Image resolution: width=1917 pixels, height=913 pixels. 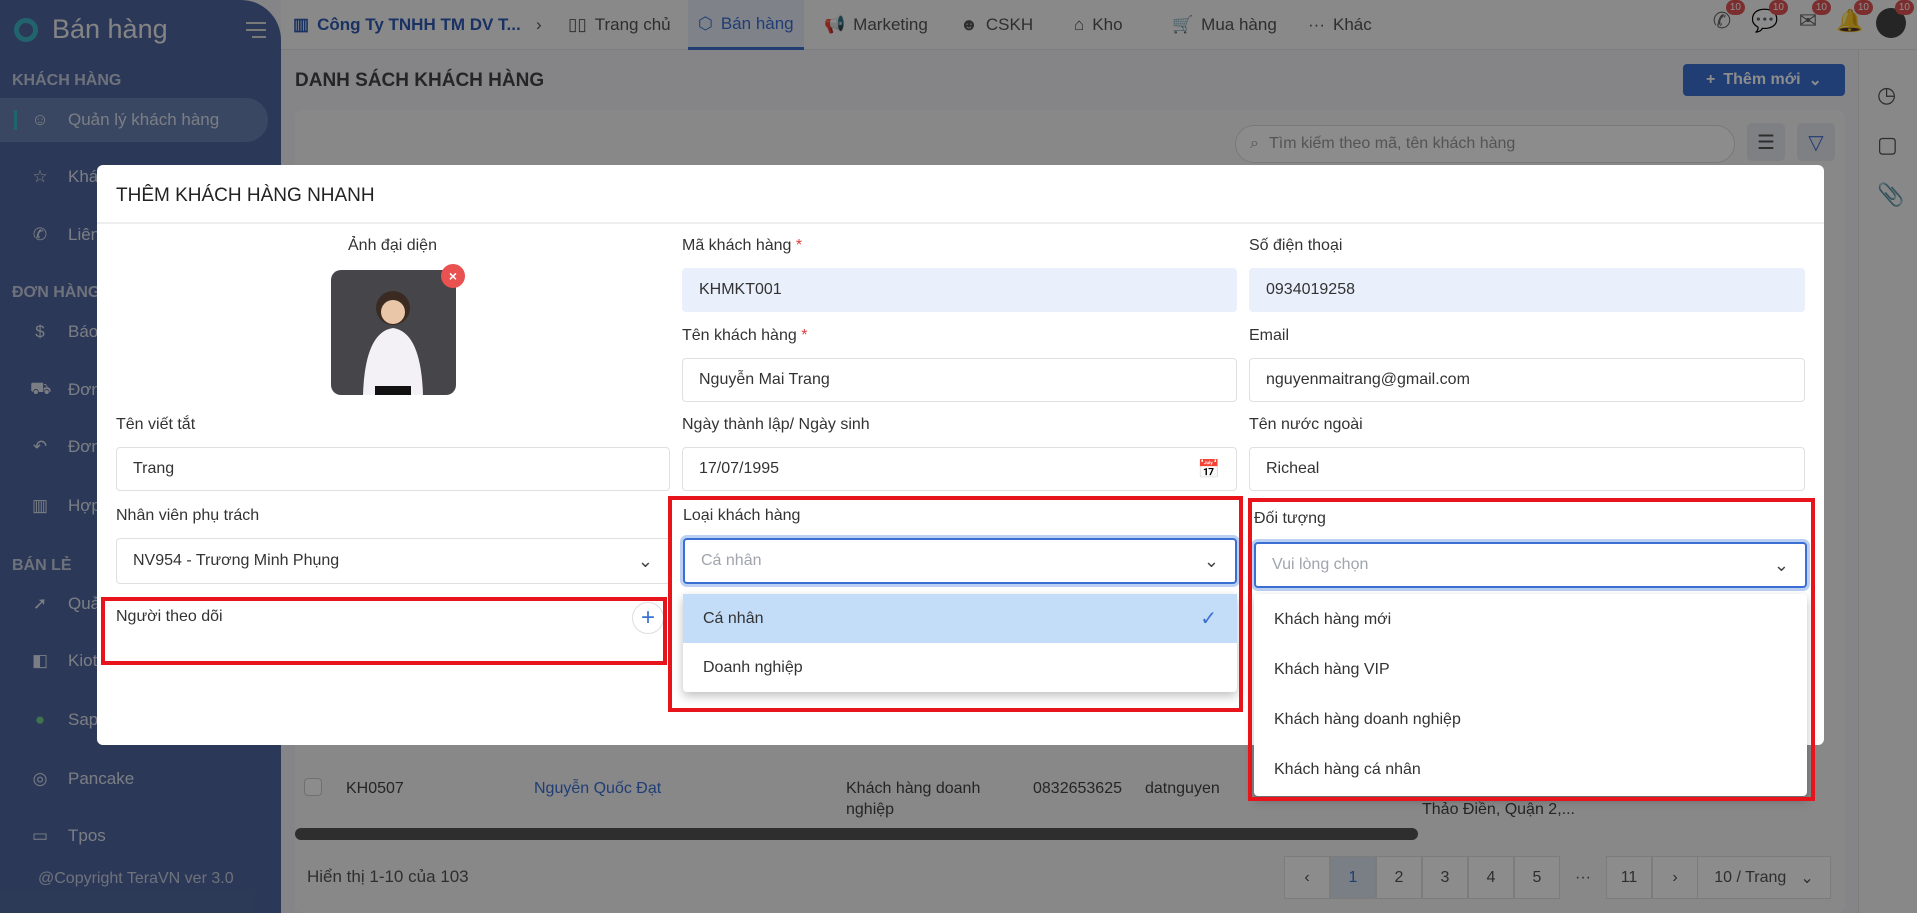 I want to click on foreign-name-input: Richeal, so click(x=1527, y=469).